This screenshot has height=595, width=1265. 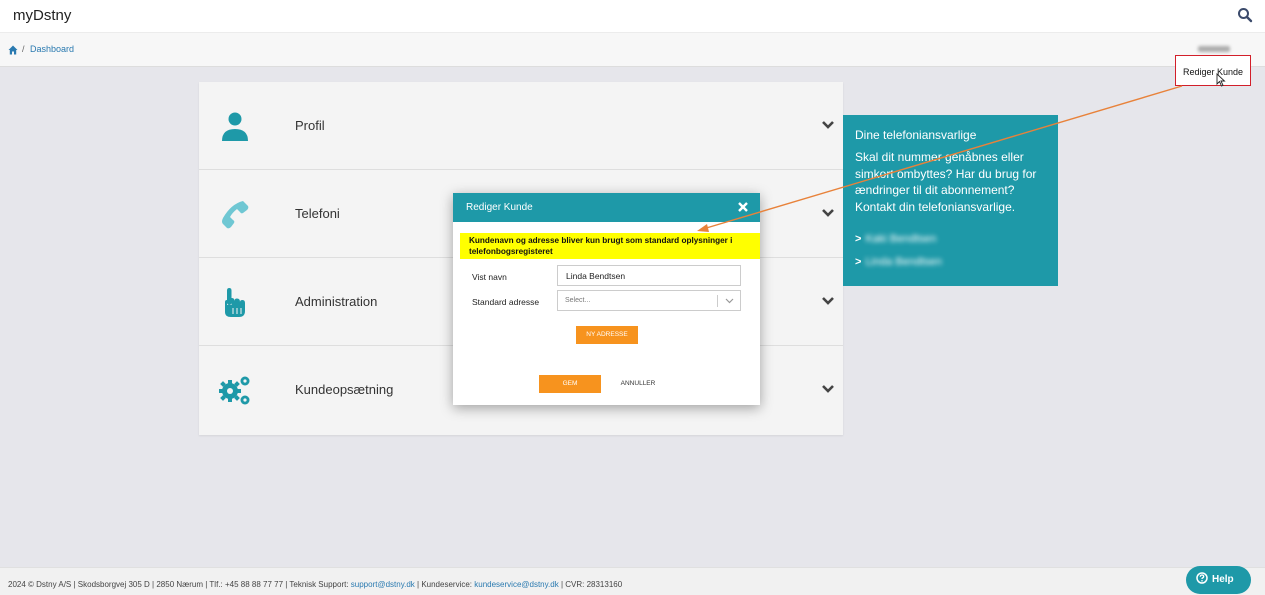 I want to click on display-name-label: Vist navn, so click(x=489, y=277).